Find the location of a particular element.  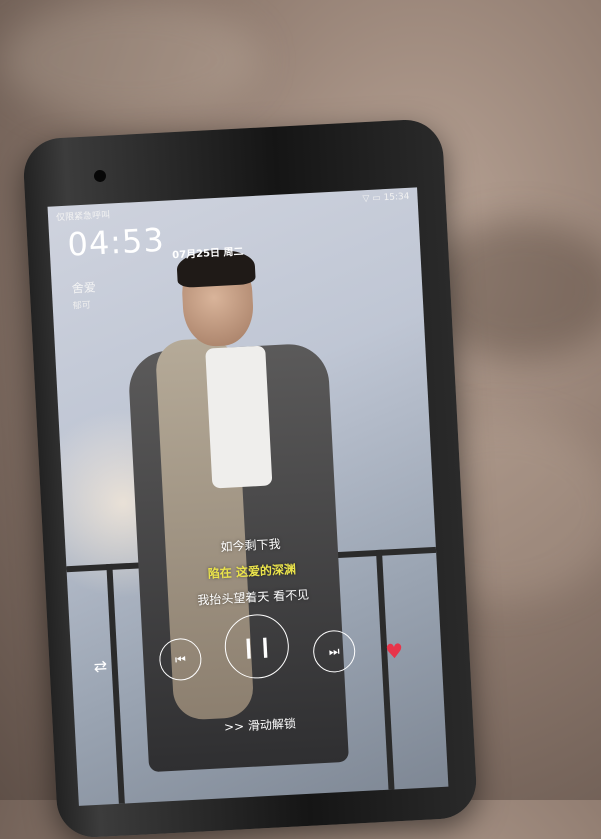

carrier-status: 仅限紧急呼叫 is located at coordinates (83, 217).